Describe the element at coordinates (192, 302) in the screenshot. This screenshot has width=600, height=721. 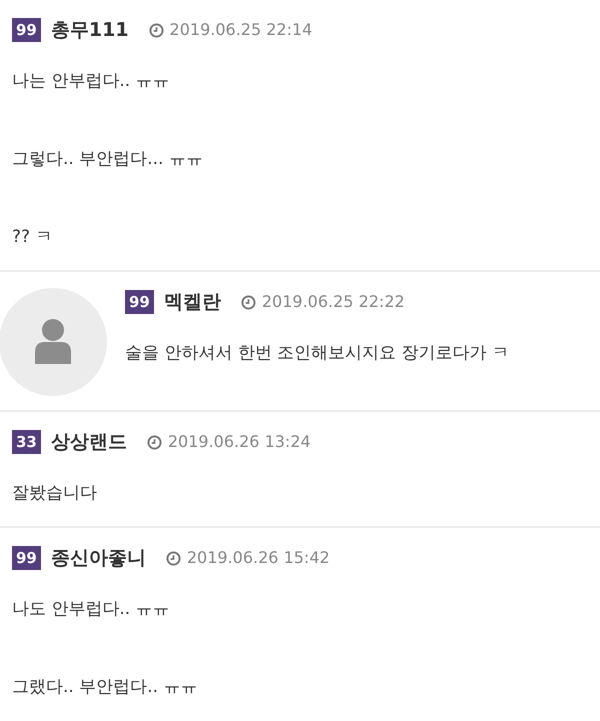
I see `author-name: 멕켈란` at that location.